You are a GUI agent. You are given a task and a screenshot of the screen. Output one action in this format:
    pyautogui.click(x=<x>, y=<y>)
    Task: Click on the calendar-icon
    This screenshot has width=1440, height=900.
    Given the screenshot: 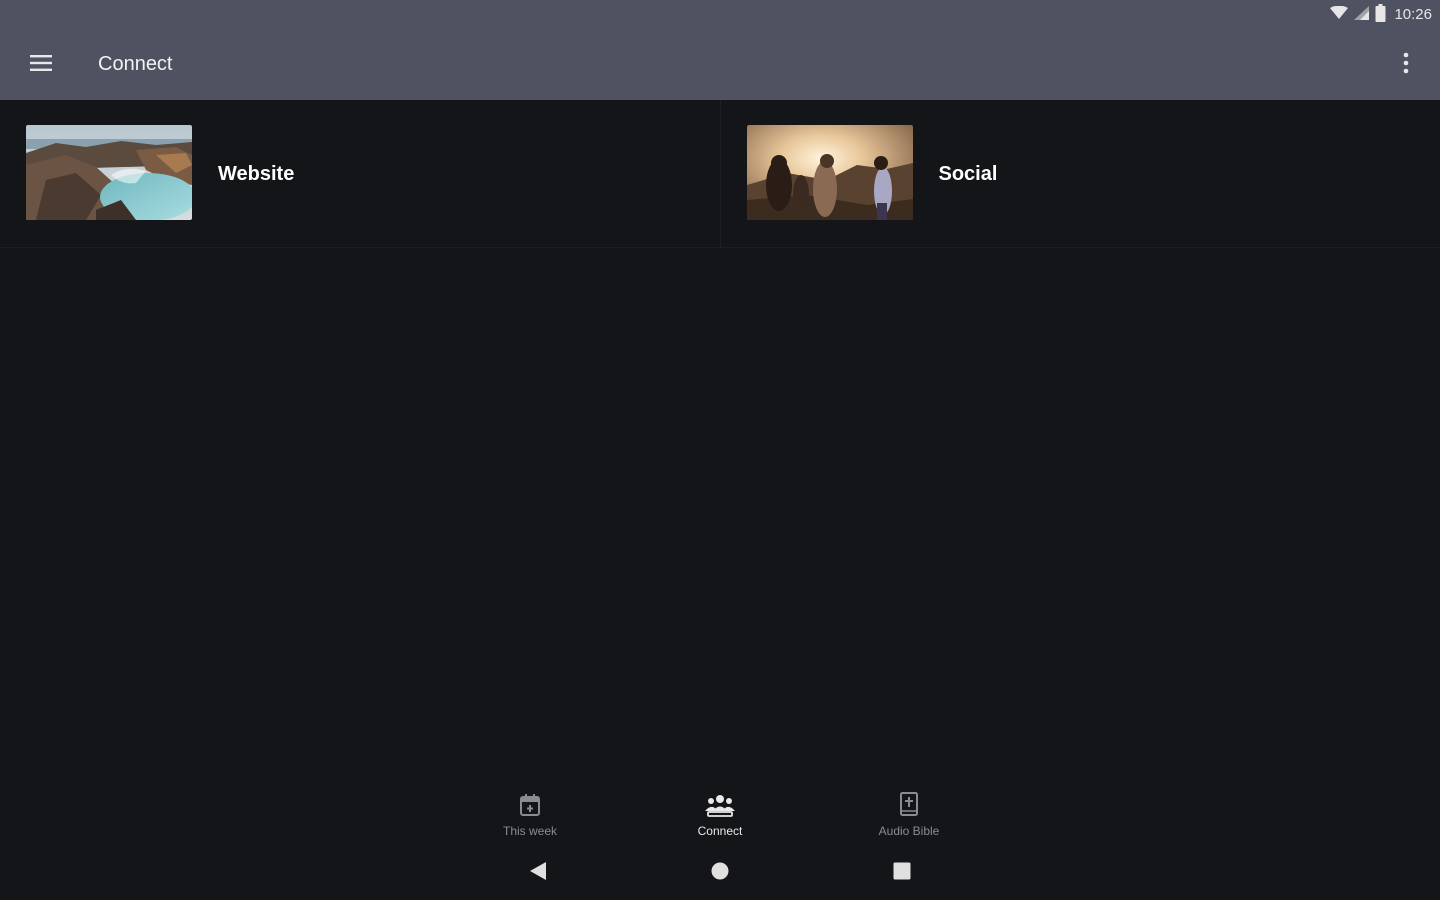 What is the action you would take?
    pyautogui.click(x=530, y=805)
    